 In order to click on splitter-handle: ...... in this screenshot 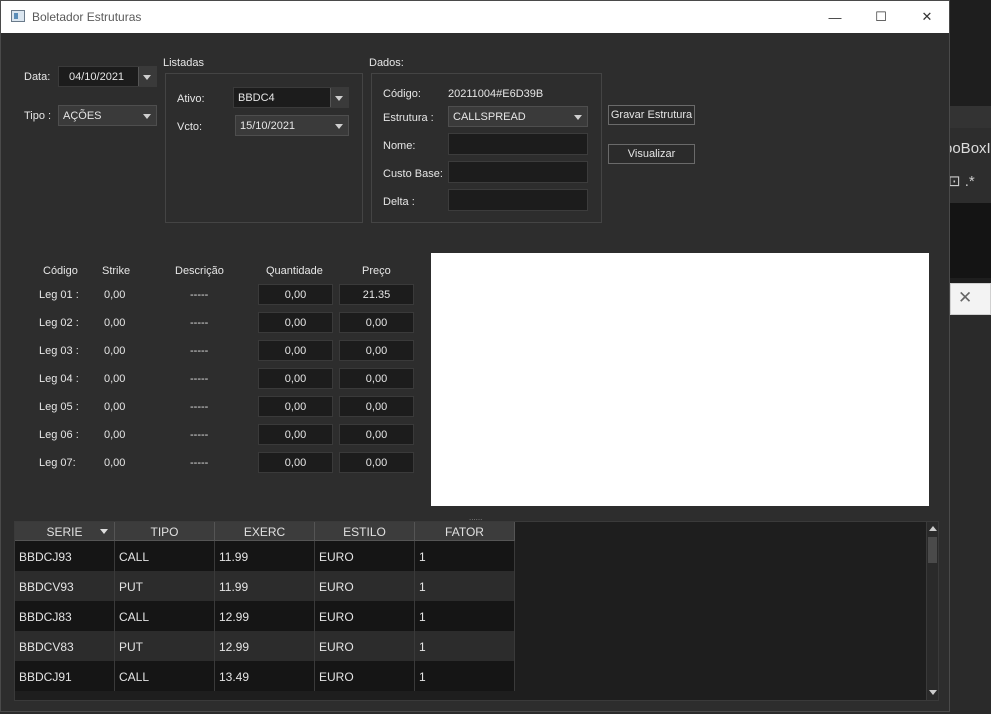, I will do `click(479, 517)`.